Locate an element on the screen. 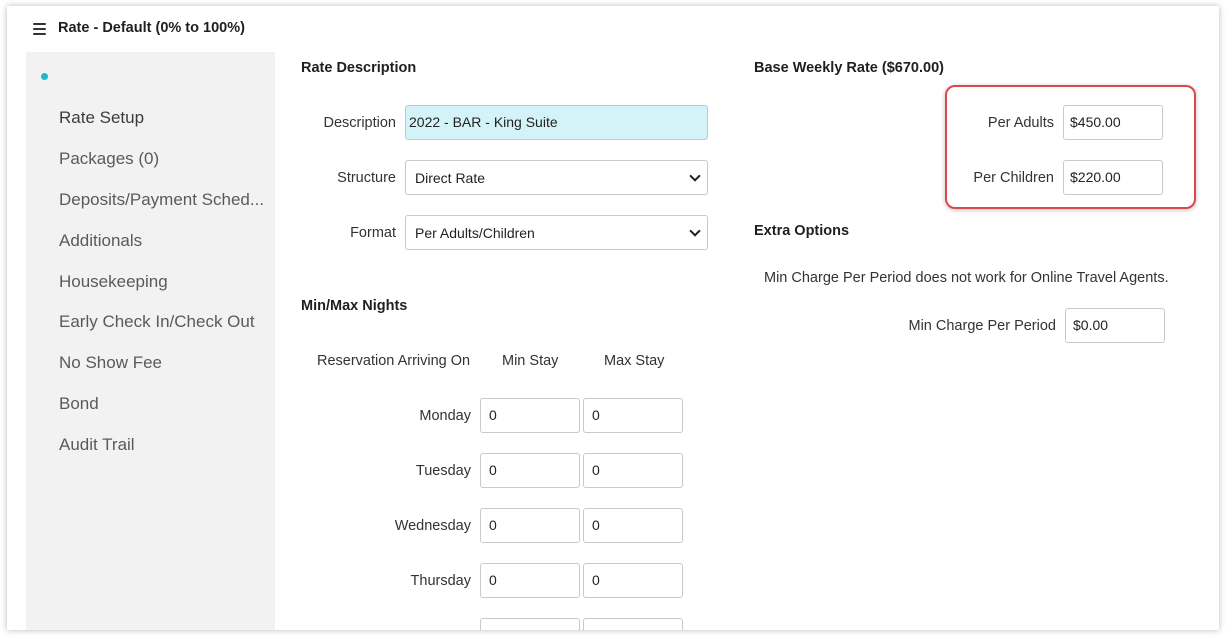  min-charge-input: $0.00 is located at coordinates (1115, 325).